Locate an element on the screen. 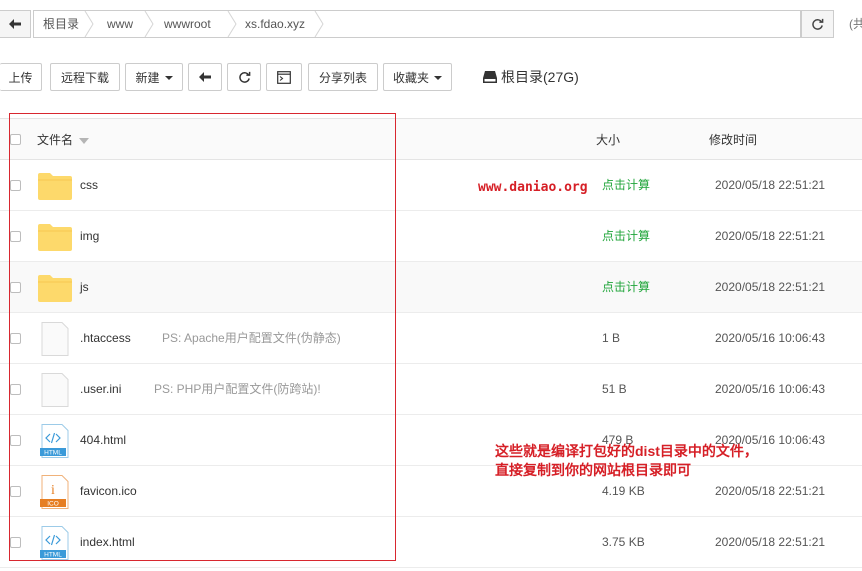  disk-root-info: 根目录(27G) is located at coordinates (531, 77).